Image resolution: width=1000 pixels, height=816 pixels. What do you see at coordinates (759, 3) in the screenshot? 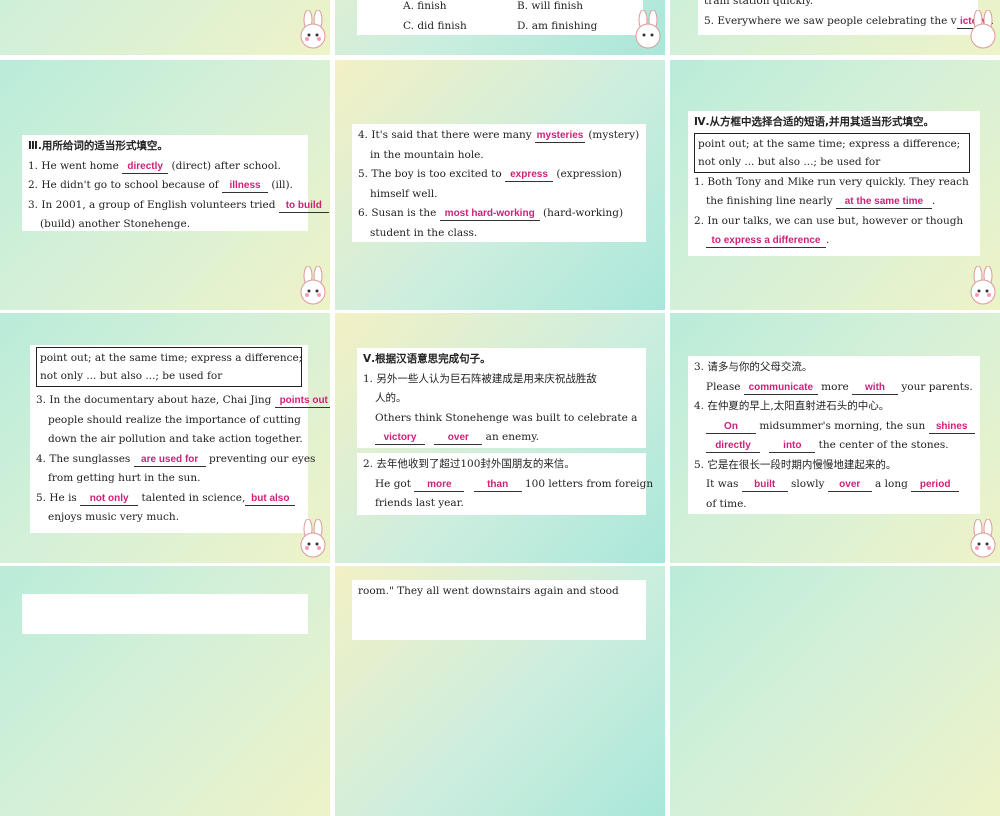
I see `text-line: train station quickly.` at bounding box center [759, 3].